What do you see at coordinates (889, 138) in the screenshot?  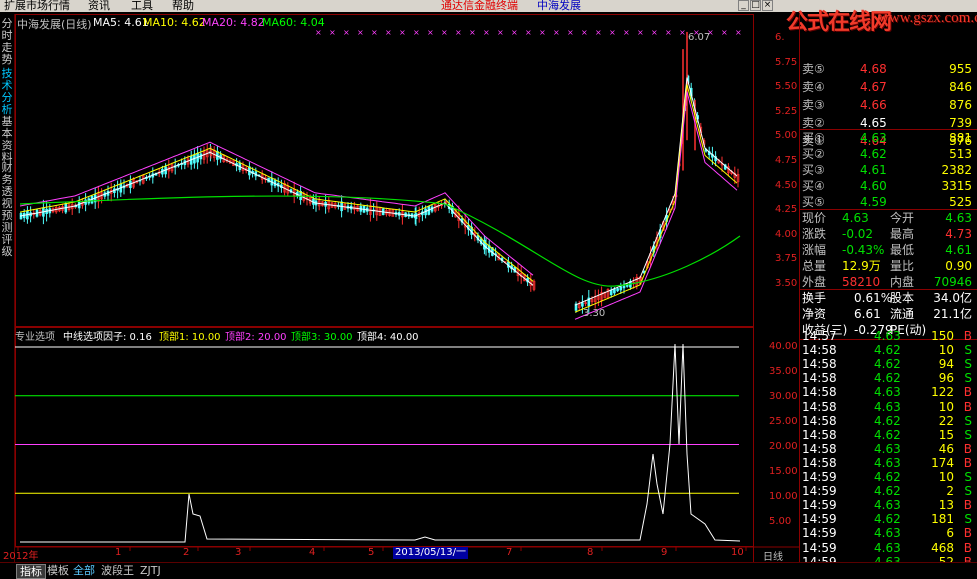 I see `bid-row: 买① 4.63 881` at bounding box center [889, 138].